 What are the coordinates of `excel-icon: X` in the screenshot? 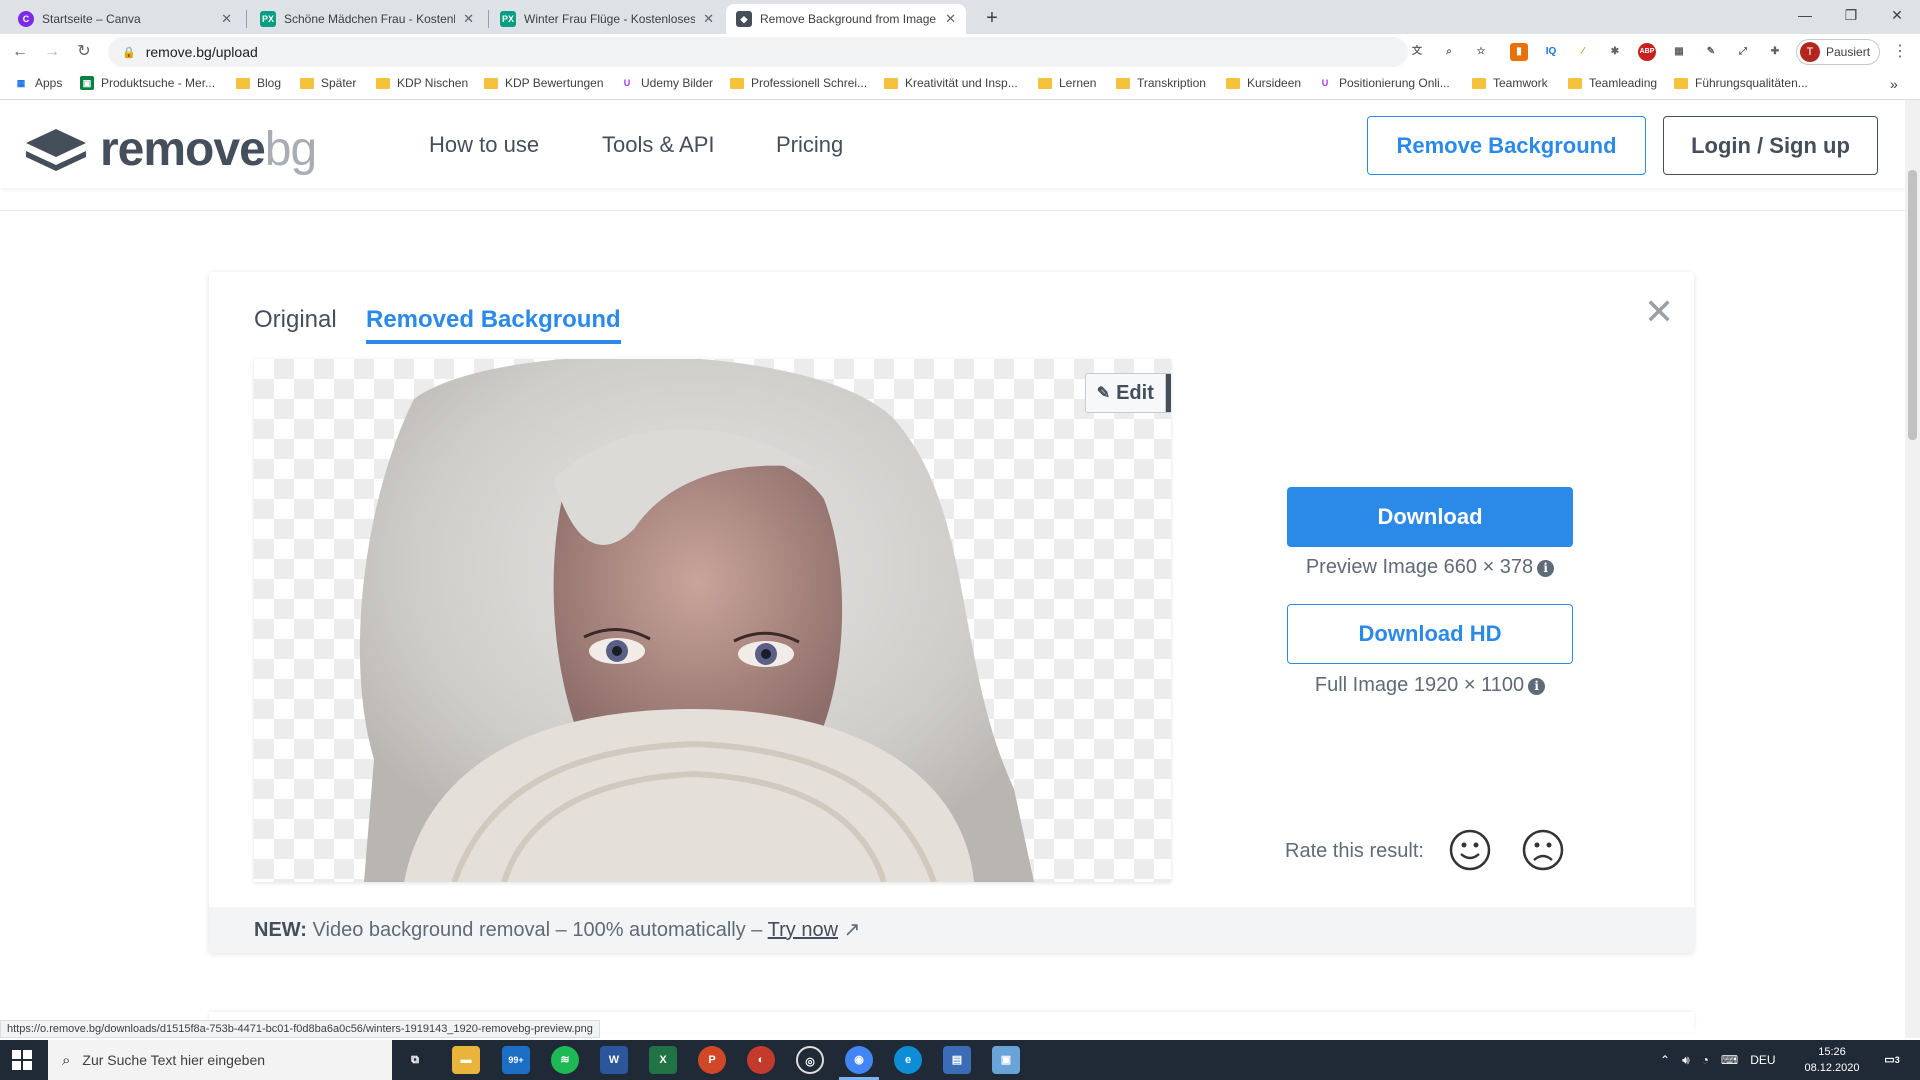 It's located at (663, 1060).